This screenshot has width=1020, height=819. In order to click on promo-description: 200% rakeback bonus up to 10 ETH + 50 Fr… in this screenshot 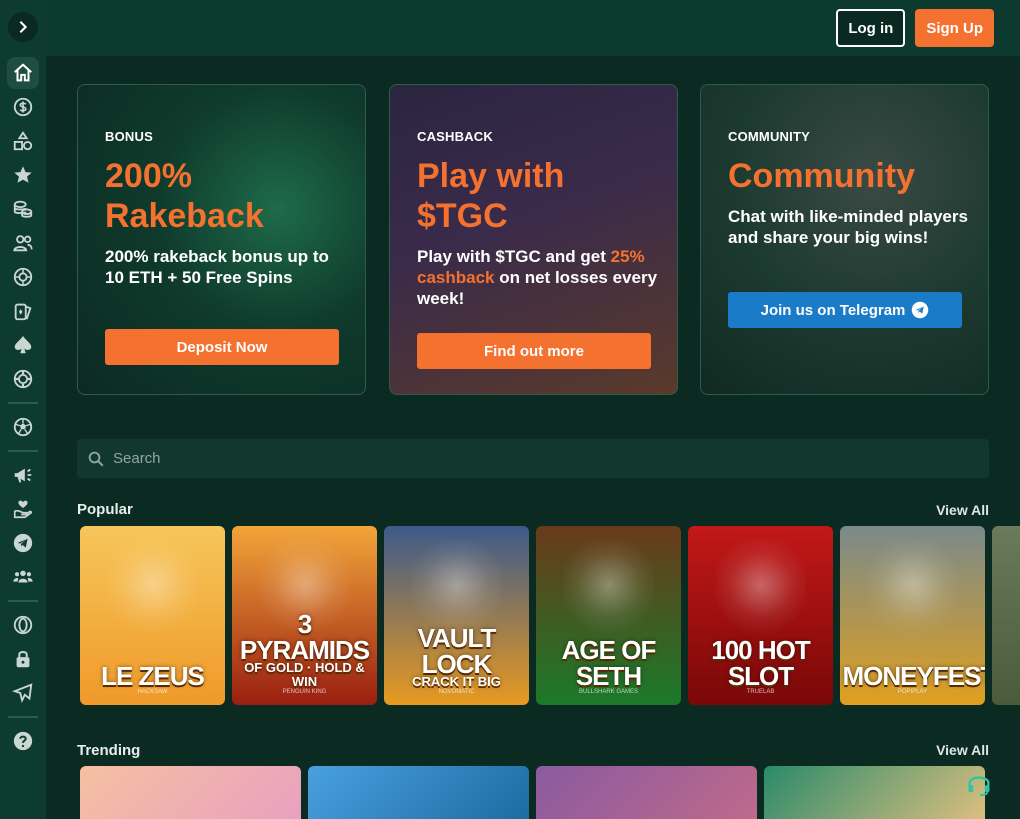, I will do `click(217, 267)`.